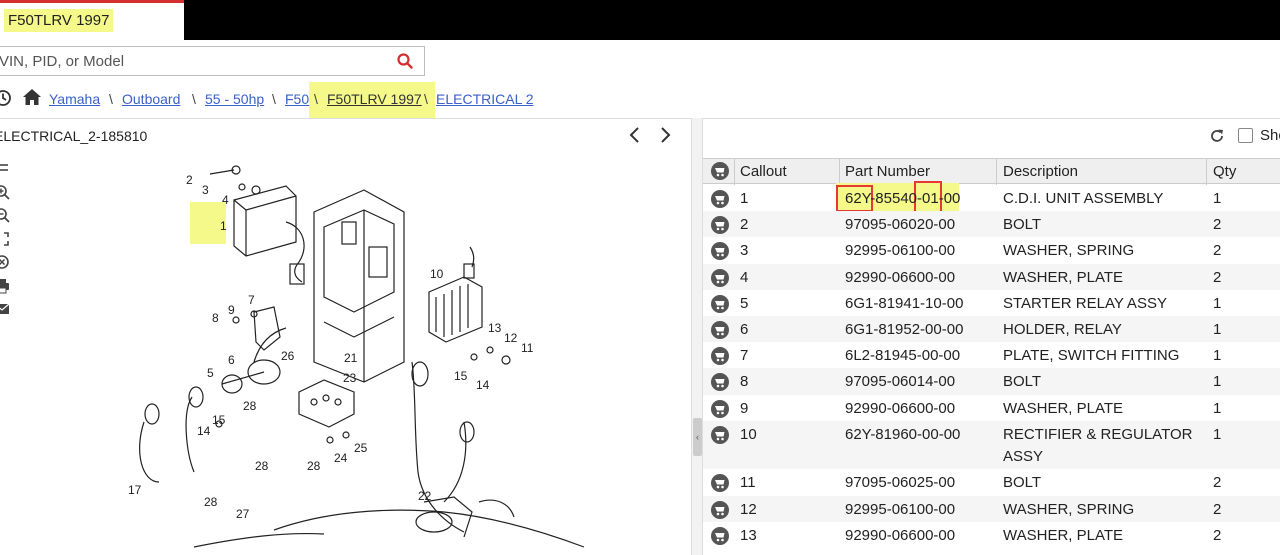 The width and height of the screenshot is (1280, 555). I want to click on show-checkbox, so click(1245, 135).